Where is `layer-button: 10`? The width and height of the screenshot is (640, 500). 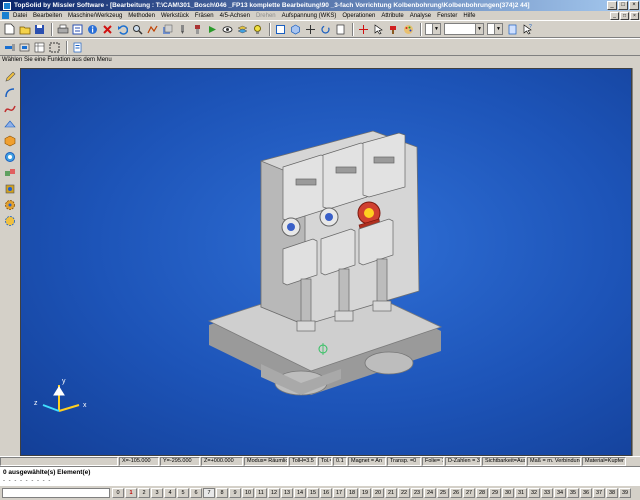
layer-button: 10 is located at coordinates (248, 493).